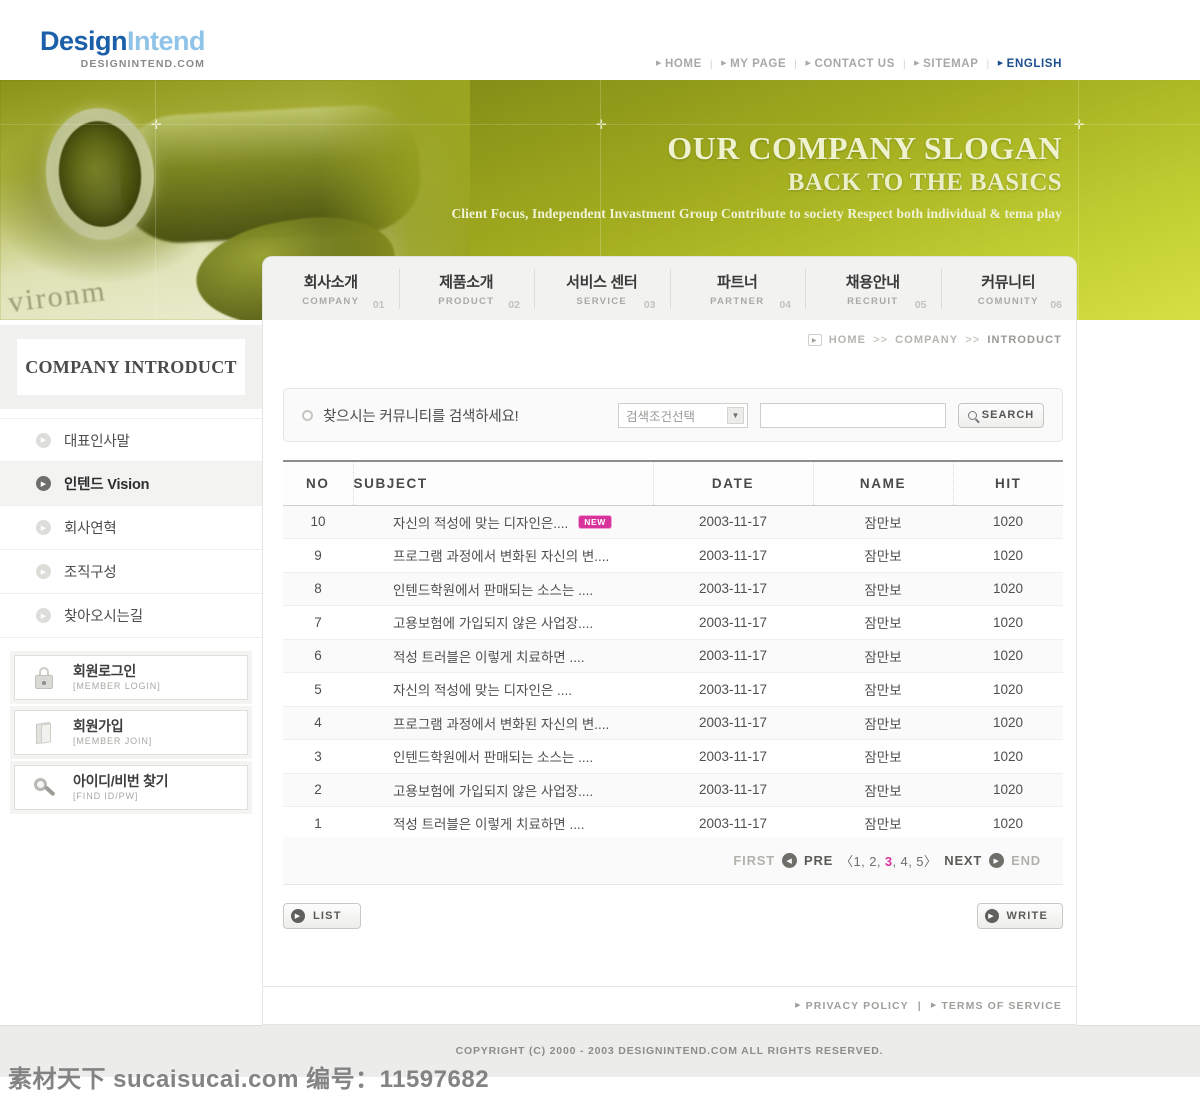 This screenshot has width=1200, height=1100. I want to click on member-login-text: 회원로그인 [MEMBER LOGIN], so click(117, 676).